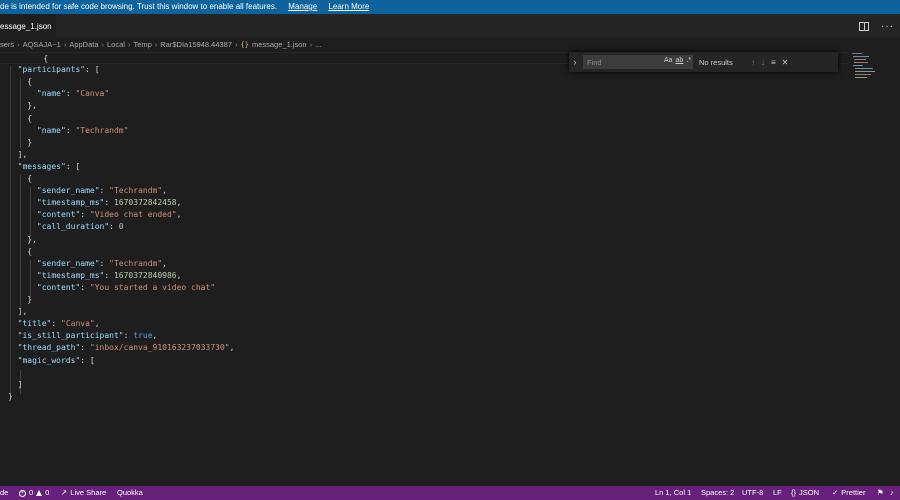 The height and width of the screenshot is (500, 900). I want to click on match-whole-word-icon: ab, so click(680, 60).